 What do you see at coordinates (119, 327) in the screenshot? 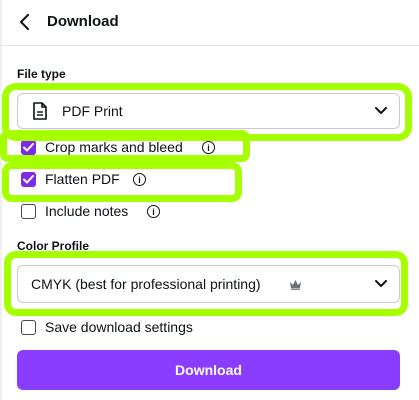
I see `save-settings-label: Save download settings` at bounding box center [119, 327].